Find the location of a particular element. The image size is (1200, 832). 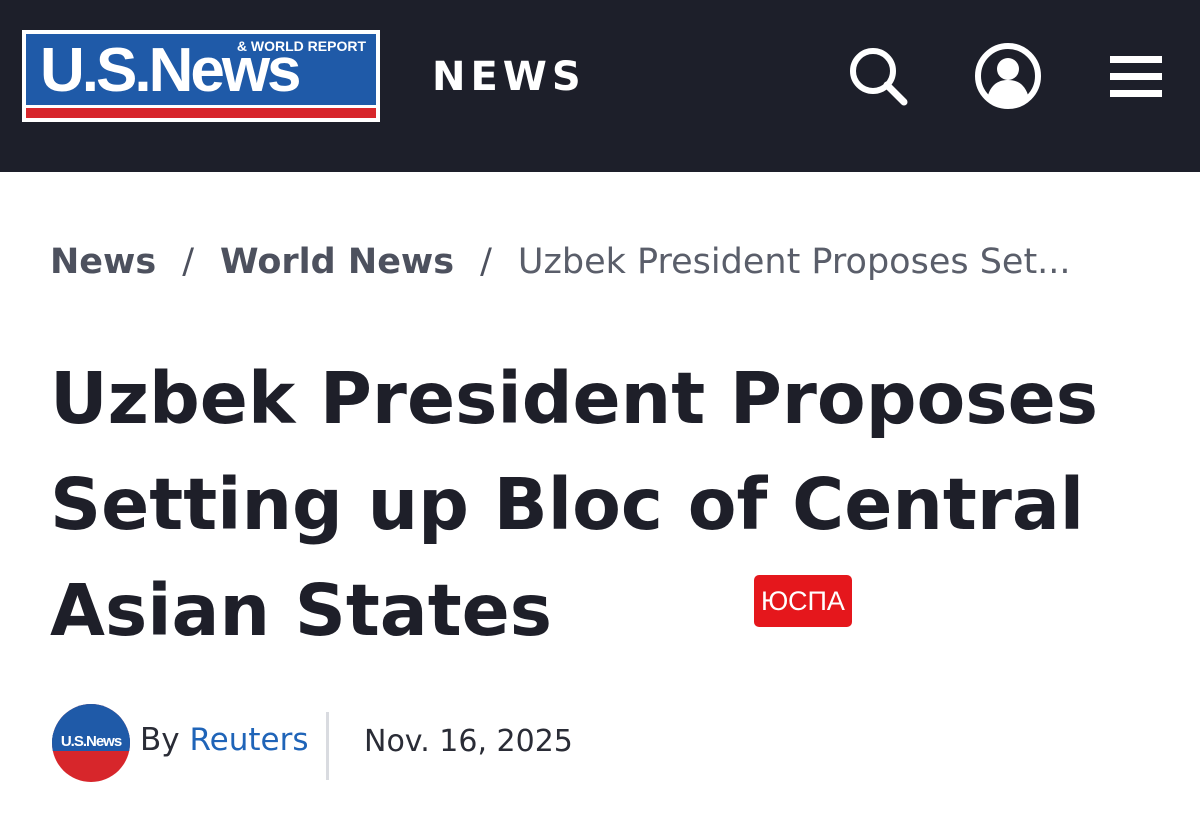

breadcrumb-news: News is located at coordinates (103, 262).